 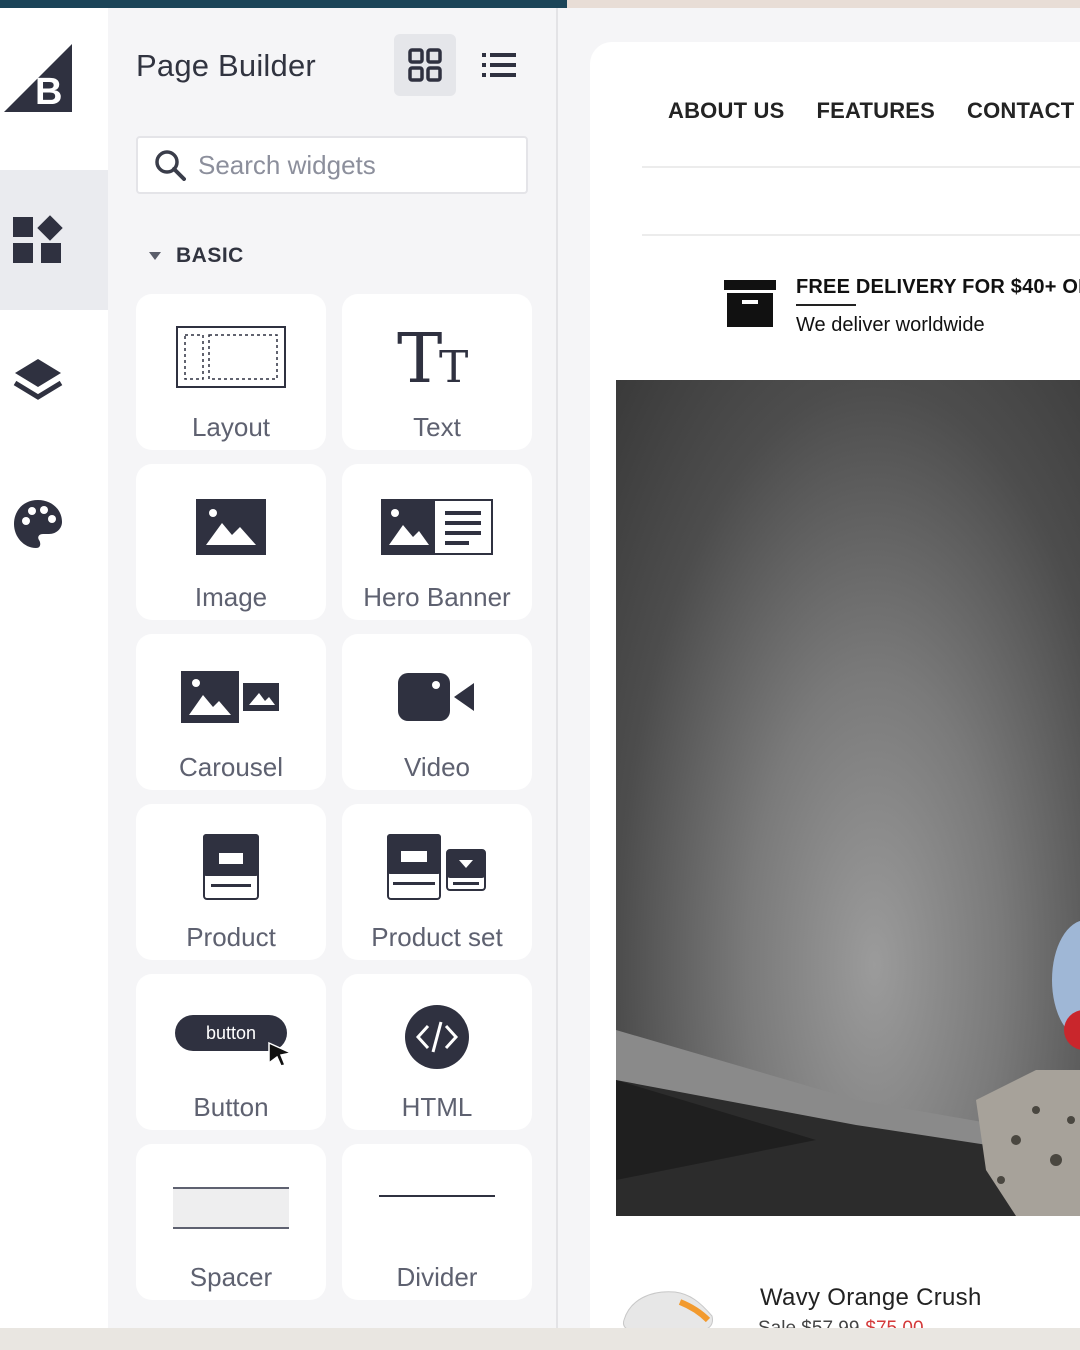 I want to click on delivery-subtitle: We deliver worldwide, so click(x=890, y=325).